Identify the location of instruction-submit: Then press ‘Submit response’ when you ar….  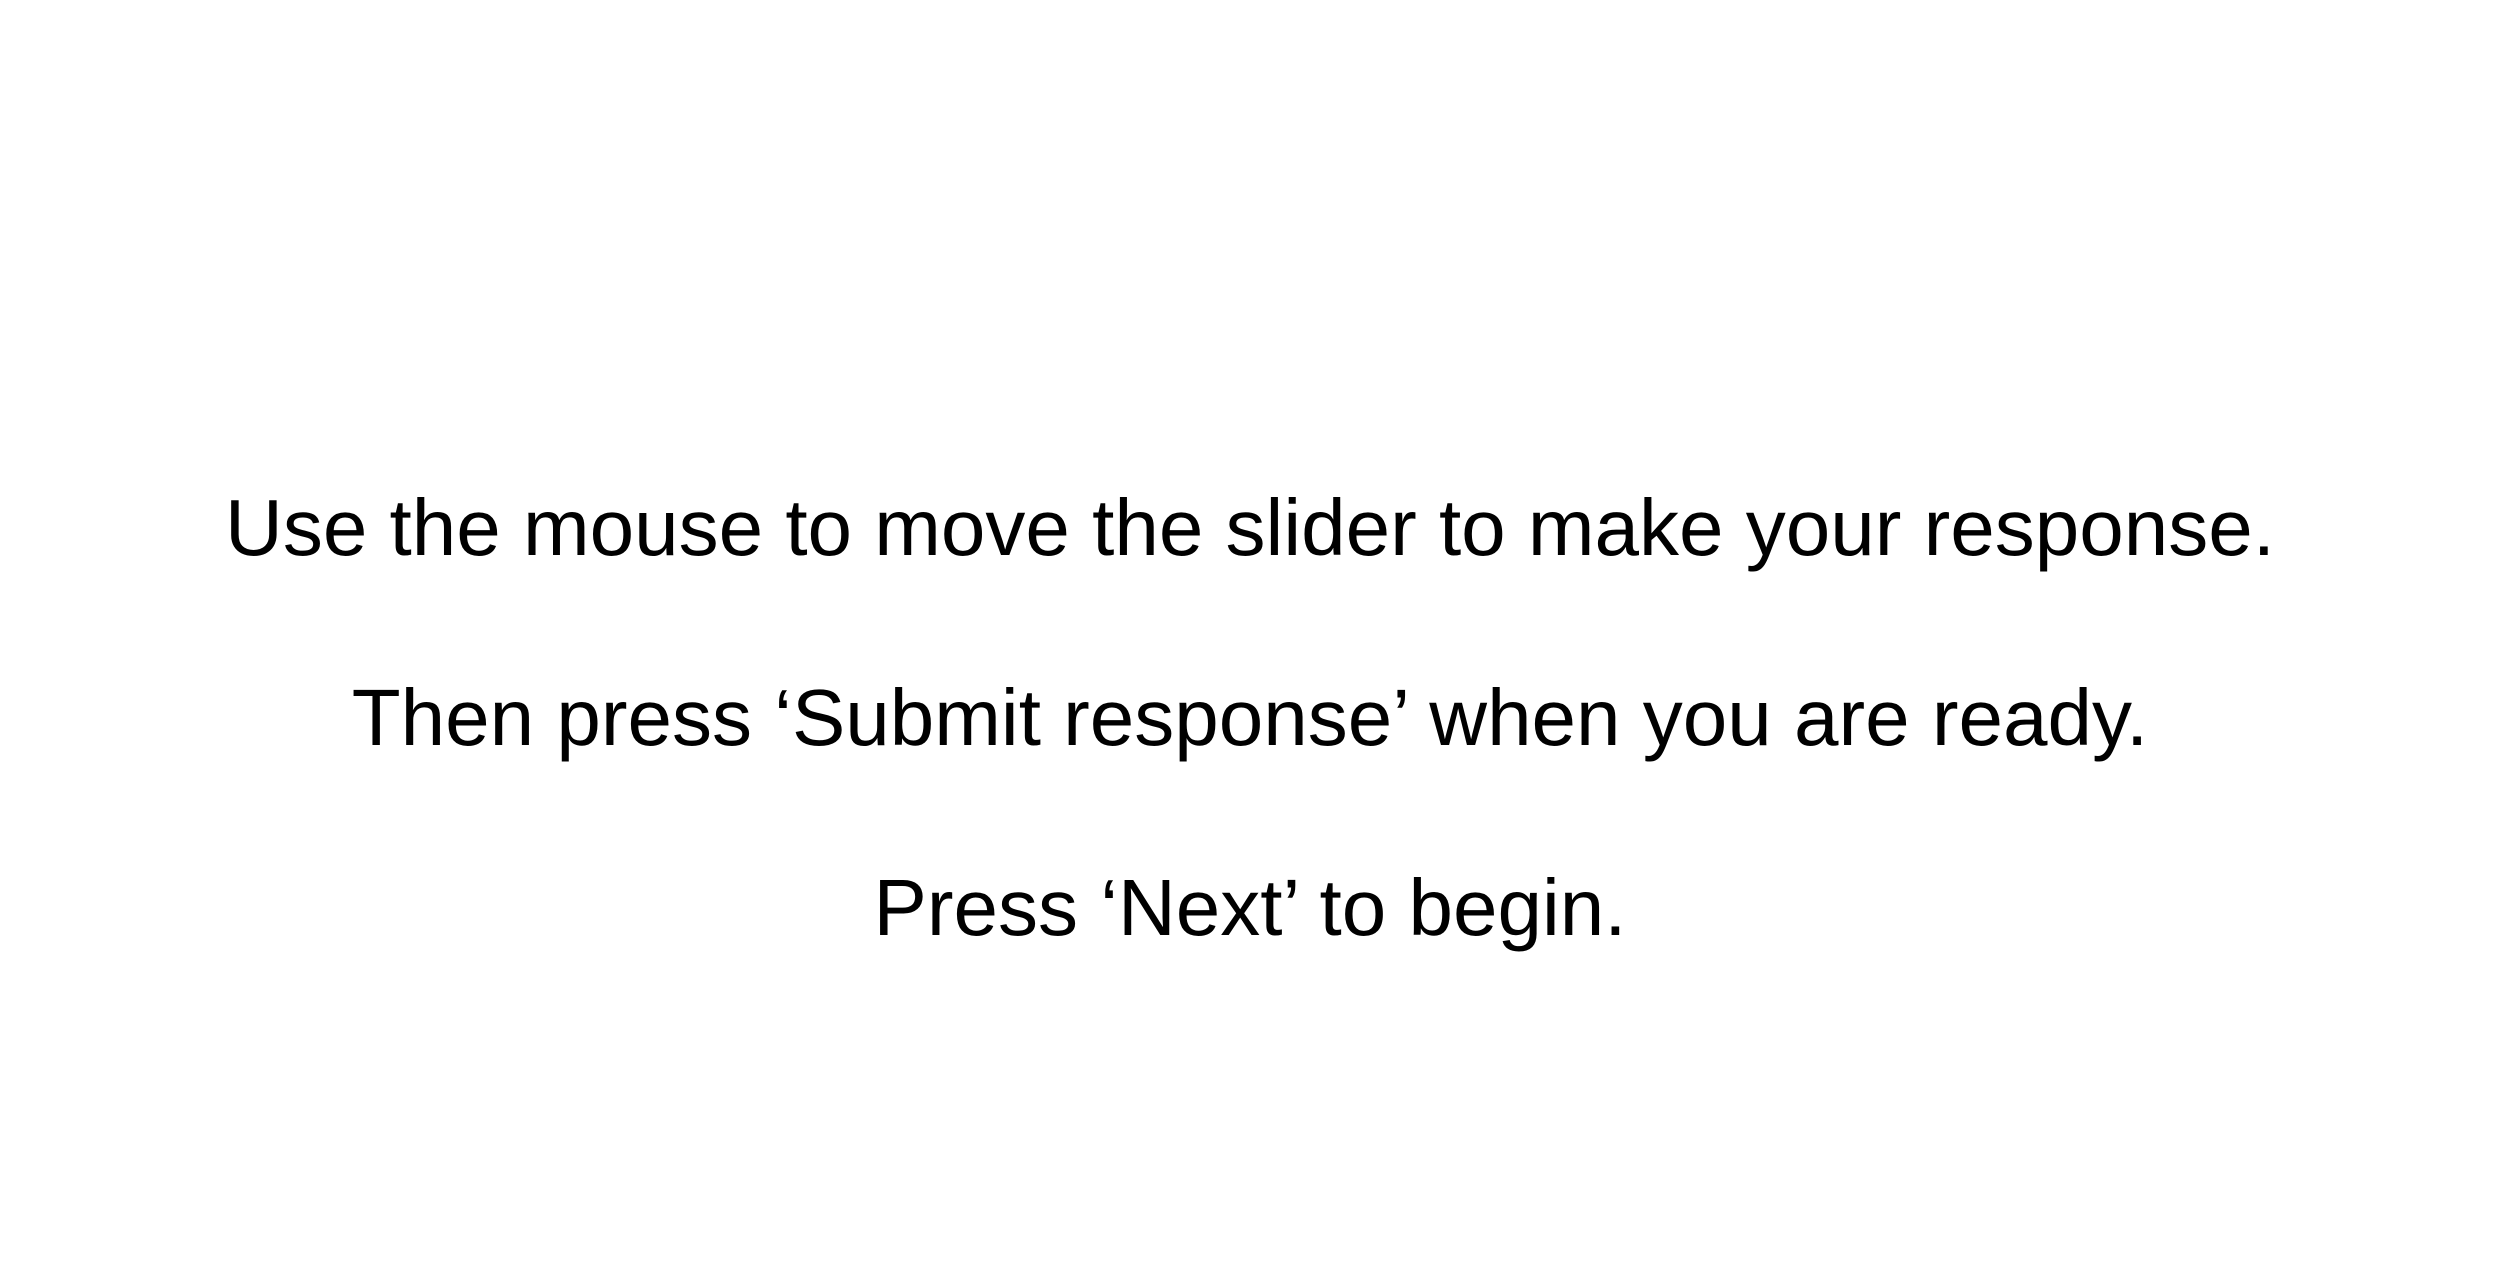
(1250, 717).